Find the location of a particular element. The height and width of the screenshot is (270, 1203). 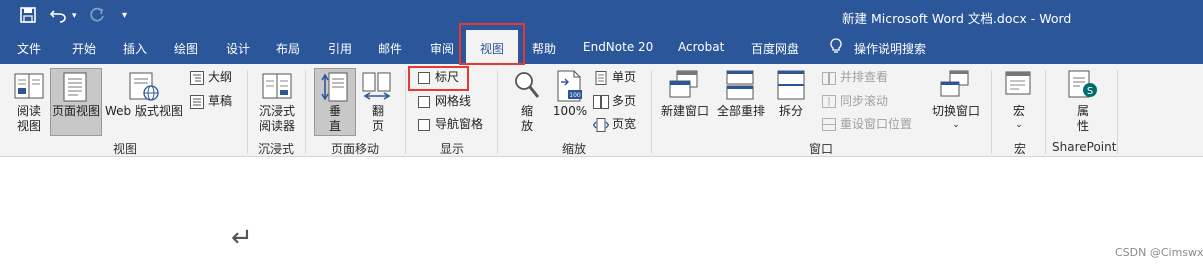

one-page-button: 单页 is located at coordinates (624, 77).